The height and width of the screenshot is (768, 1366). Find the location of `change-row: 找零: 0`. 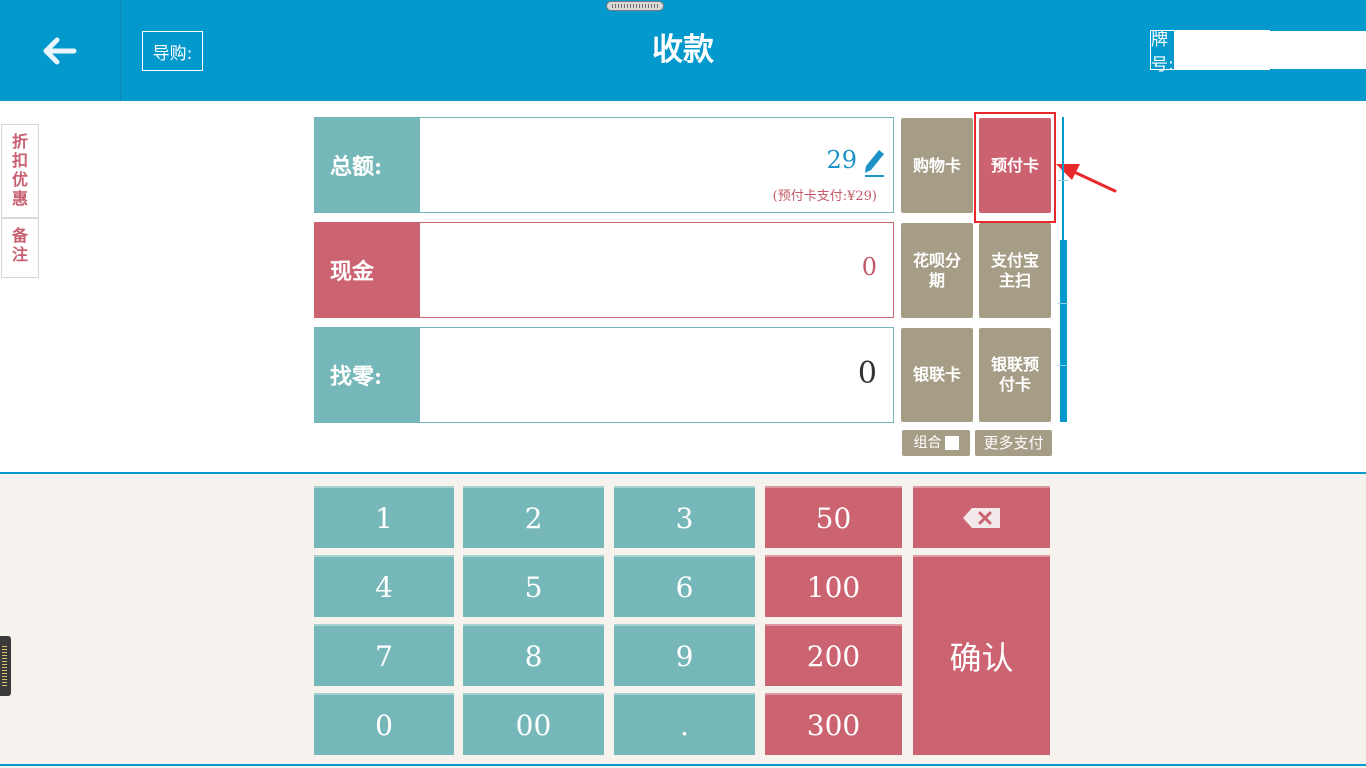

change-row: 找零: 0 is located at coordinates (604, 375).